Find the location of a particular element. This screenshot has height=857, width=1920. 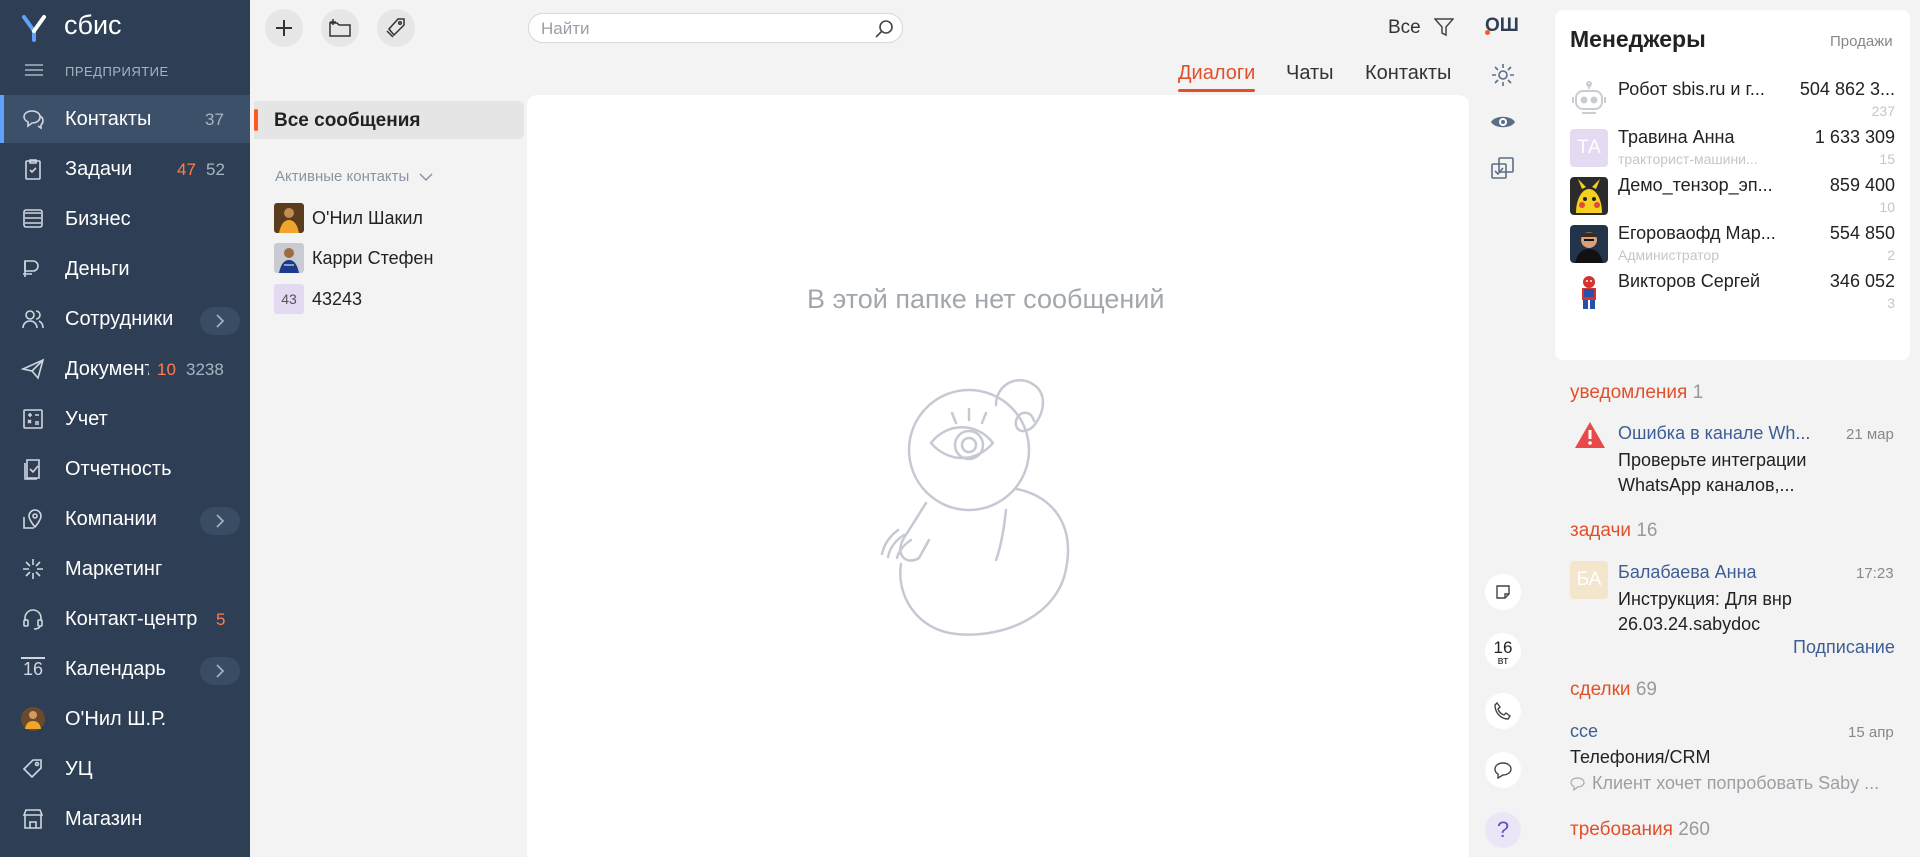

alert-count: 5 is located at coordinates (221, 619).